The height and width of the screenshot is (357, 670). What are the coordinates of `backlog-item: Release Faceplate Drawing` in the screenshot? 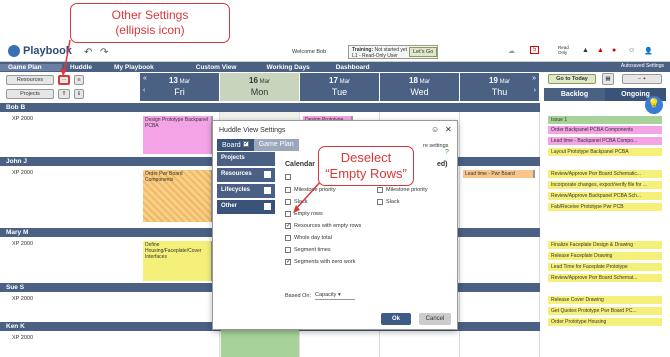 It's located at (605, 256).